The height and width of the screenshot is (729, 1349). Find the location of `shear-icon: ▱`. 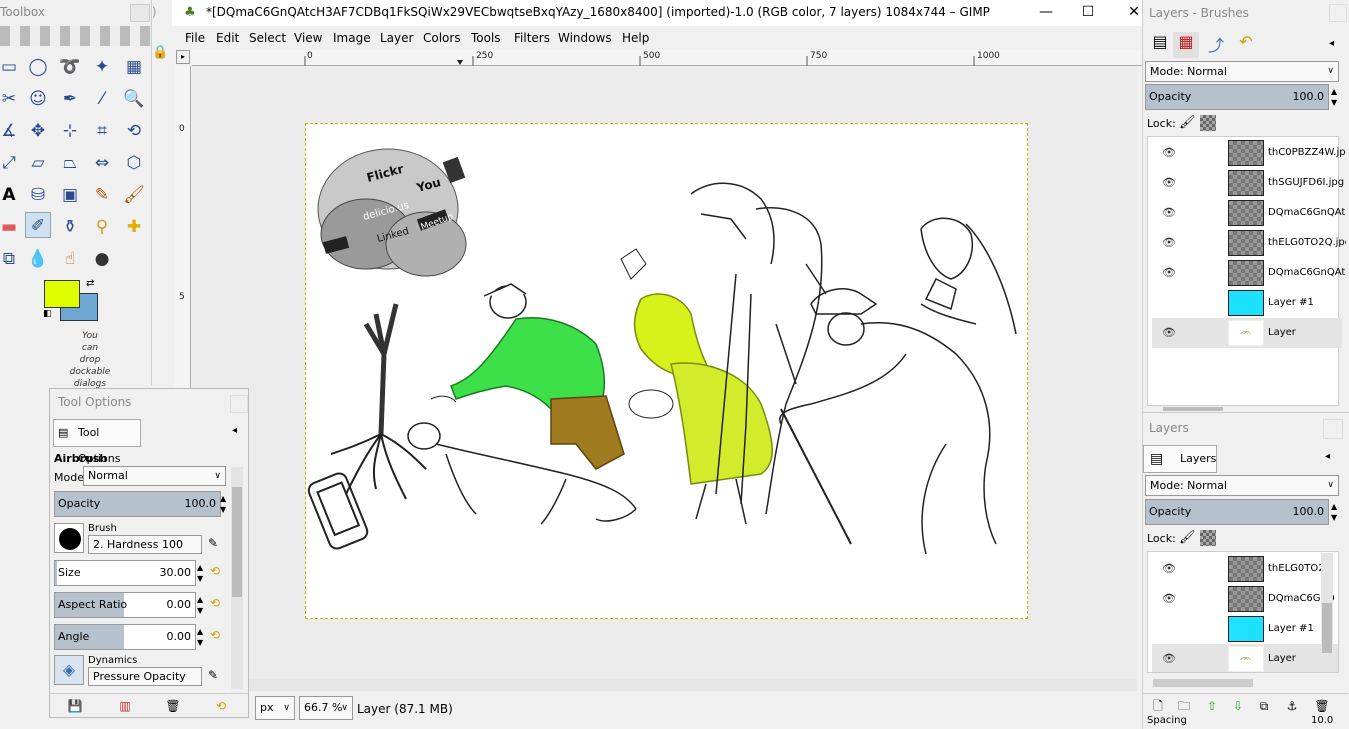

shear-icon: ▱ is located at coordinates (38, 163).